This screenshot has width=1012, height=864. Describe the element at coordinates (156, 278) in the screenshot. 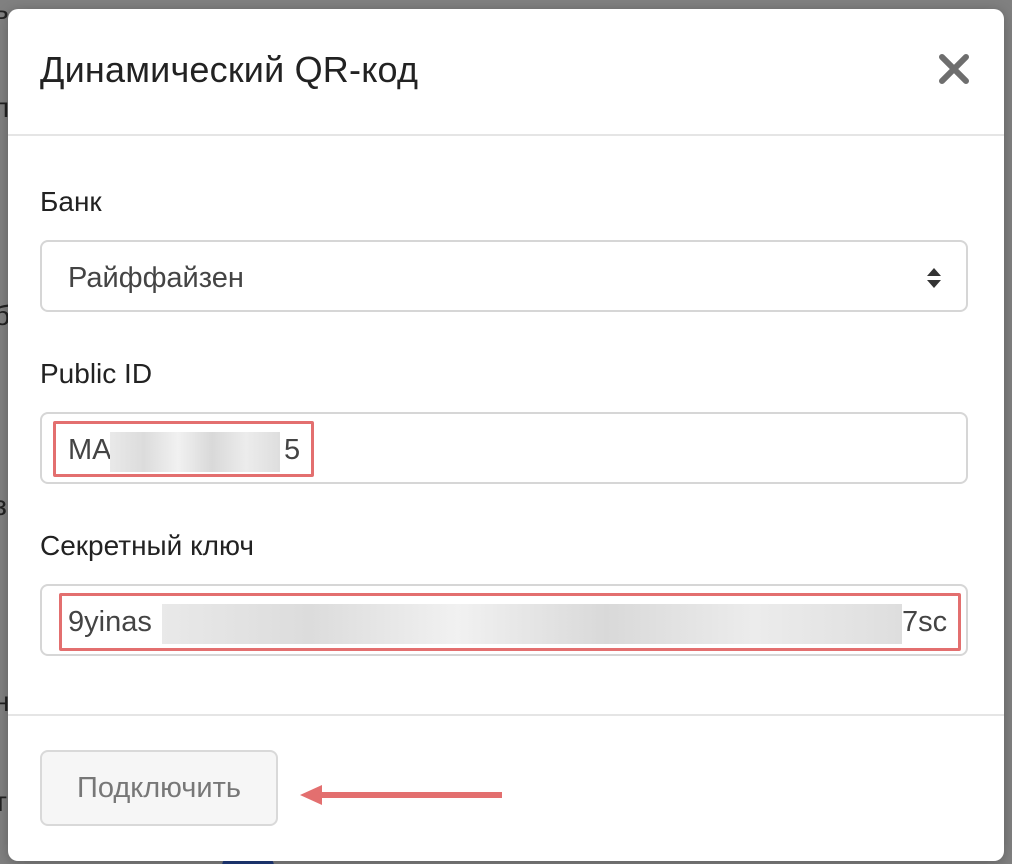

I see `bank-select-value: Райффайзен` at that location.